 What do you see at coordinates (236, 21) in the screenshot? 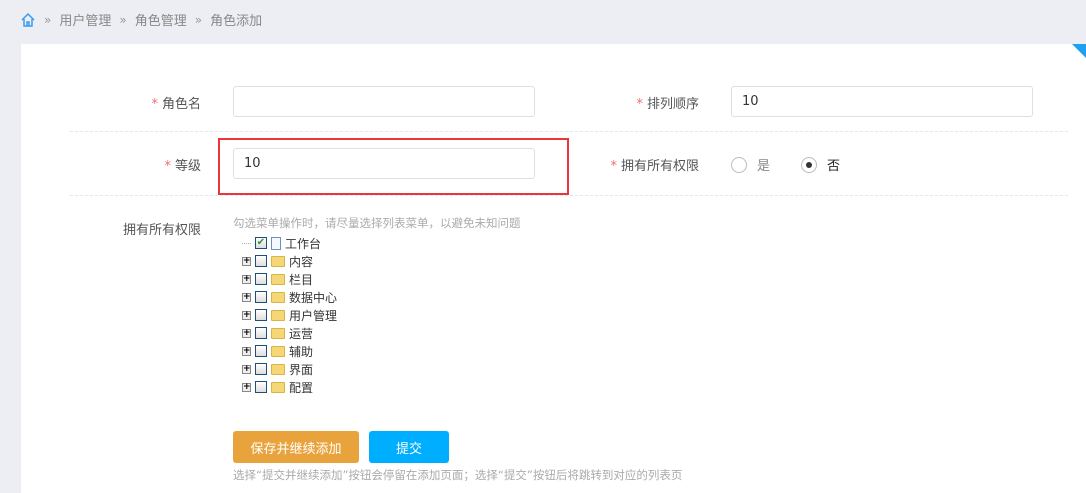
I see `breadcrumb-role-add: 角色添加` at bounding box center [236, 21].